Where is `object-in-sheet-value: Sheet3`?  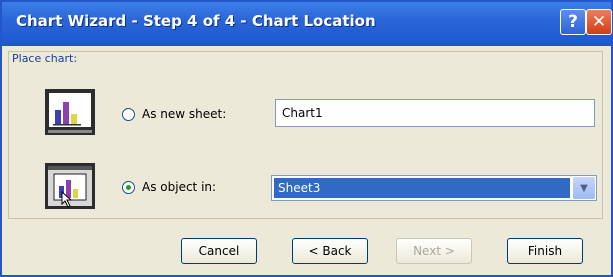 object-in-sheet-value: Sheet3 is located at coordinates (422, 188).